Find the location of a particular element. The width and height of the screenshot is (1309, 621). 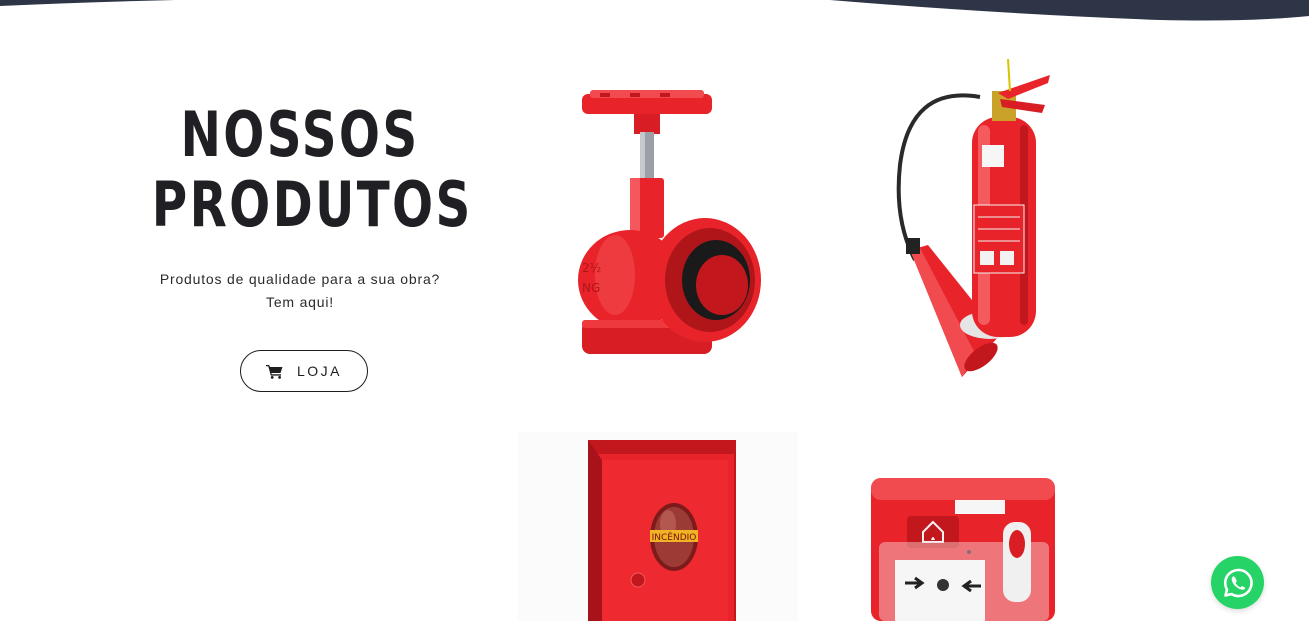

svg-text: 2½ is located at coordinates (591, 268).